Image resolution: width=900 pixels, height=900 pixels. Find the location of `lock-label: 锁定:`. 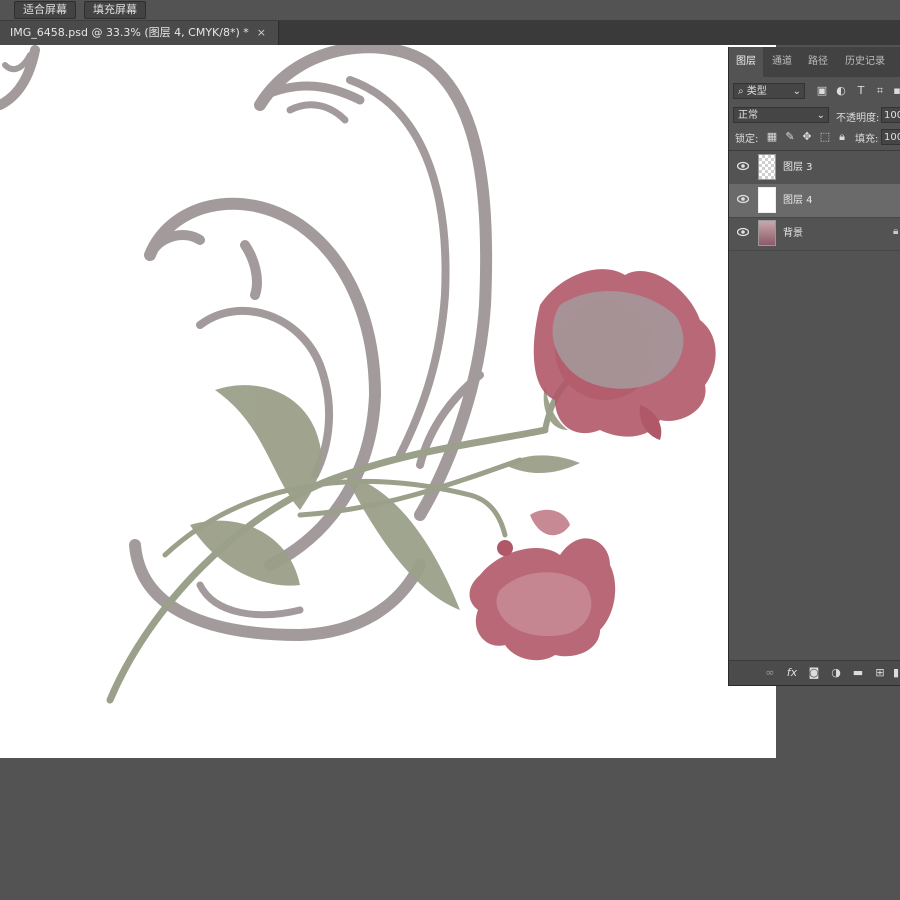

lock-label: 锁定: is located at coordinates (747, 139).